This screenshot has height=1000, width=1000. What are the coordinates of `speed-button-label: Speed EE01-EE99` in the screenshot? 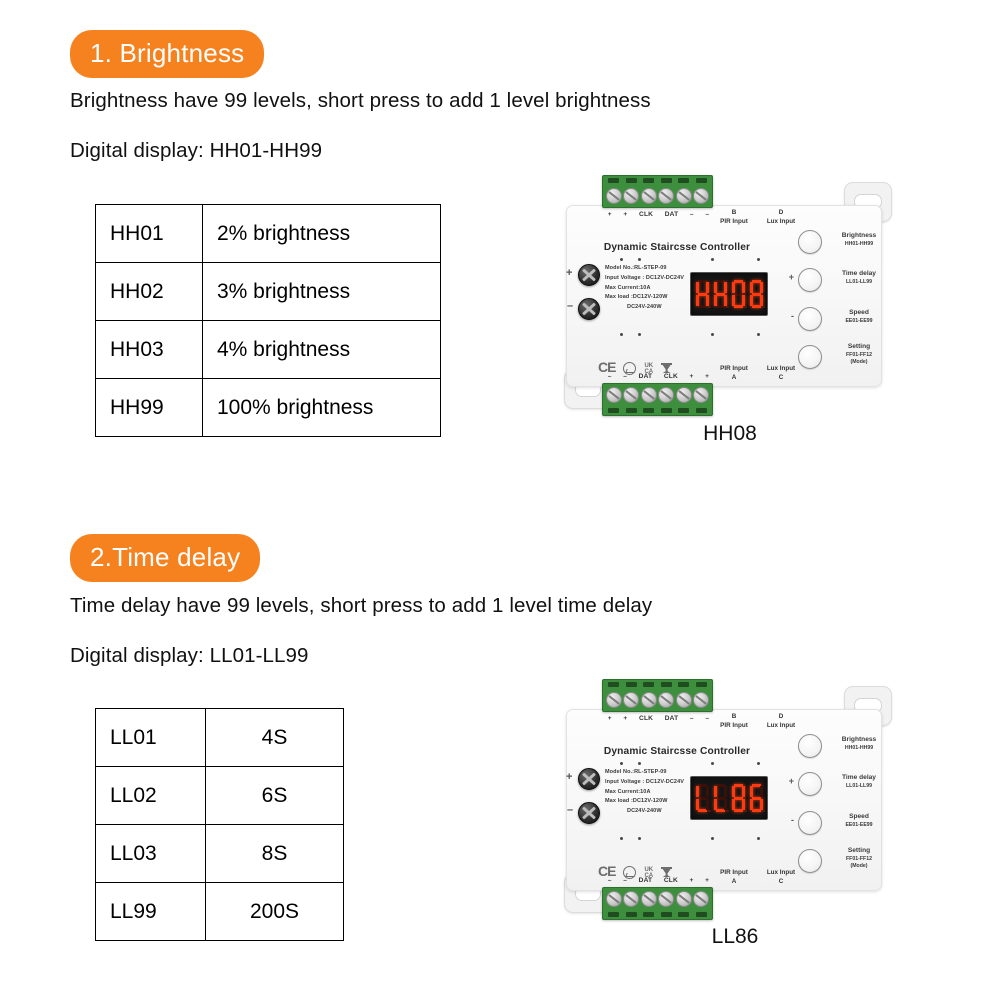 It's located at (859, 821).